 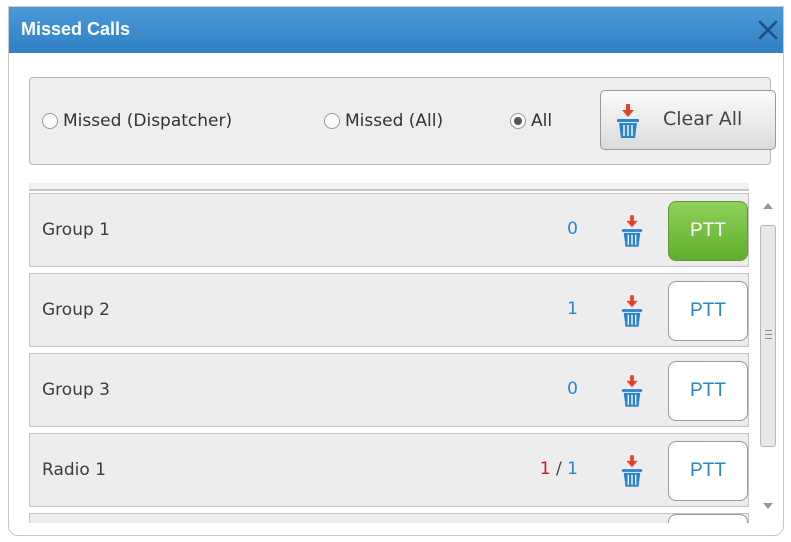 I want to click on radio-missed-all: Missed (All), so click(x=383, y=121).